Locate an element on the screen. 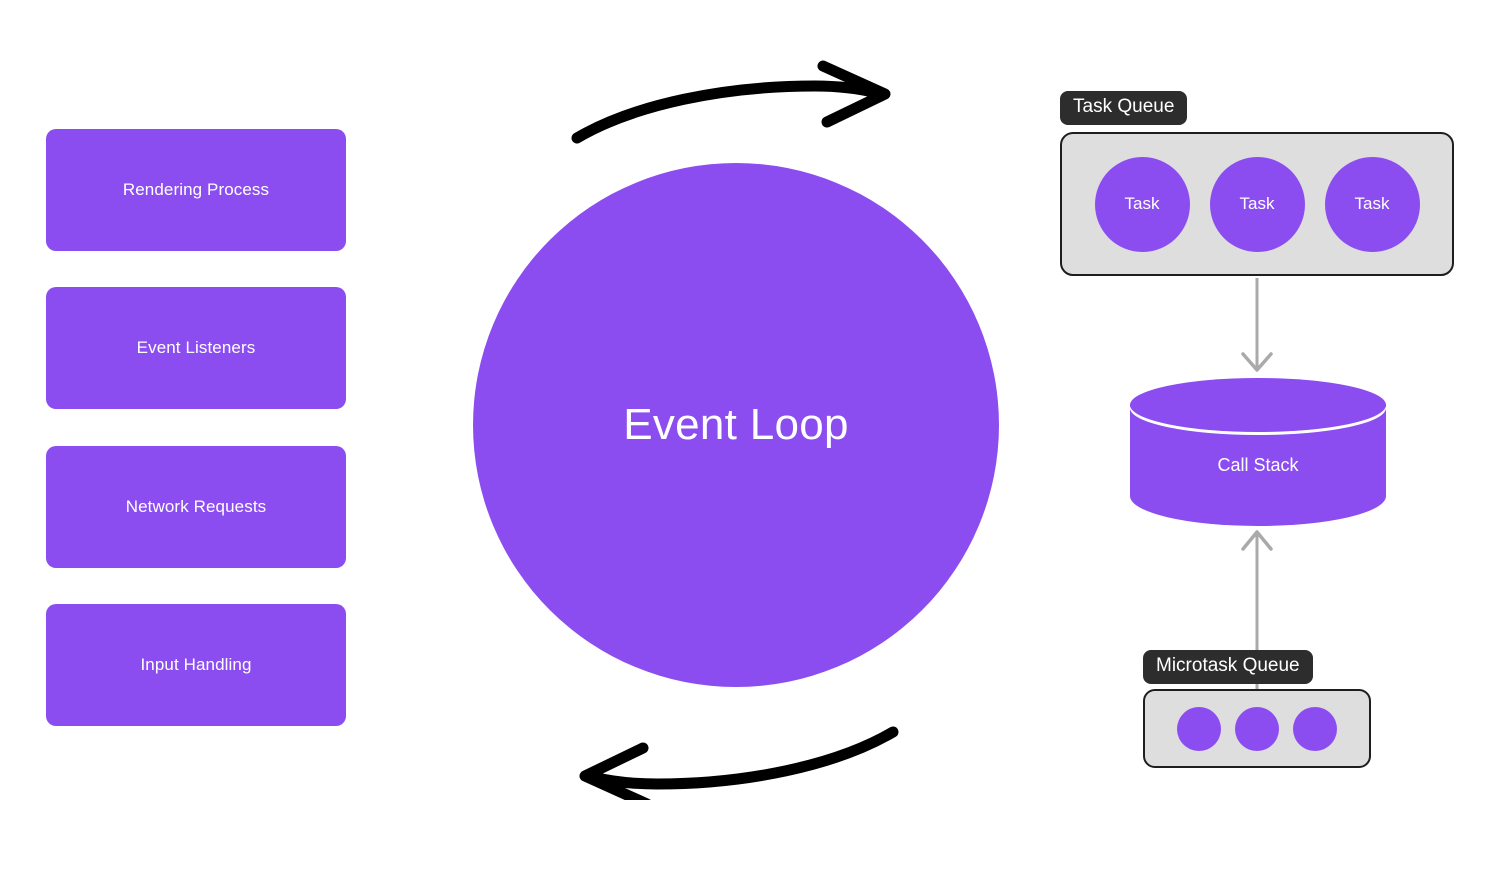 The height and width of the screenshot is (870, 1510). process-box-event-listeners: Event Listeners is located at coordinates (196, 348).